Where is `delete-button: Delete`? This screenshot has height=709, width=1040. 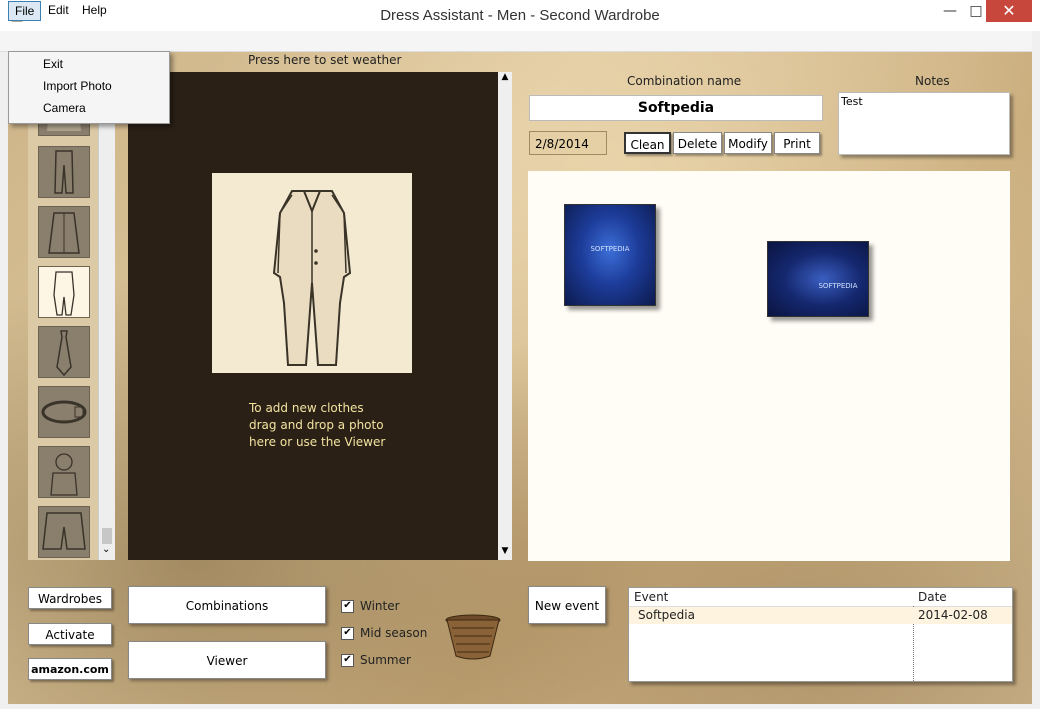 delete-button: Delete is located at coordinates (697, 143).